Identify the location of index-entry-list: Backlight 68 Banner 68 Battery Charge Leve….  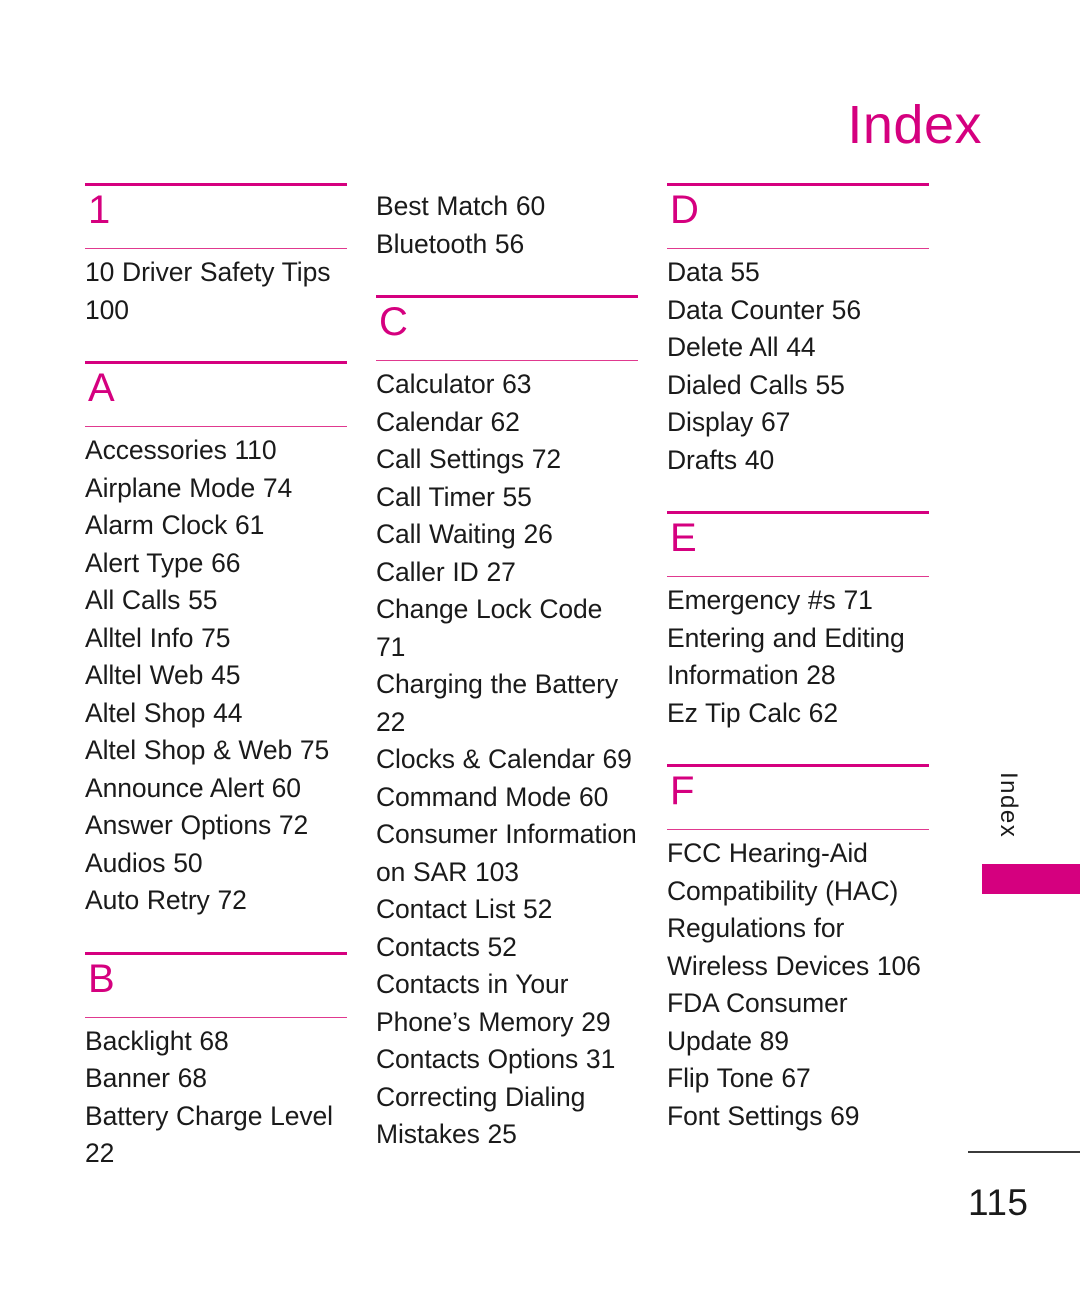
(216, 1095).